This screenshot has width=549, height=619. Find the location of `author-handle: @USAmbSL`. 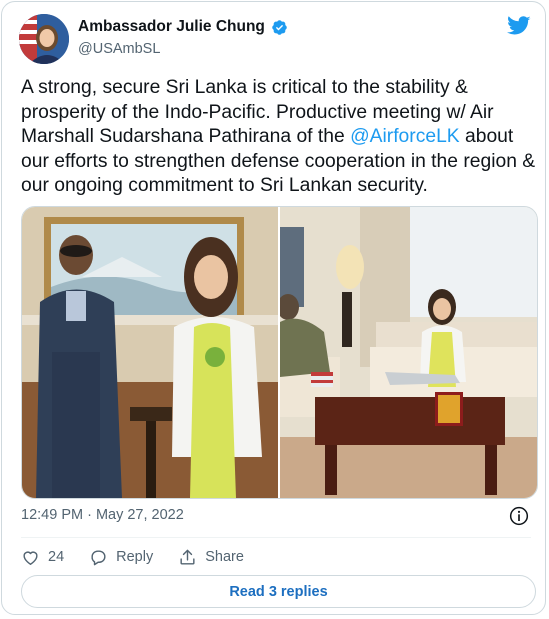

author-handle: @USAmbSL is located at coordinates (119, 49).